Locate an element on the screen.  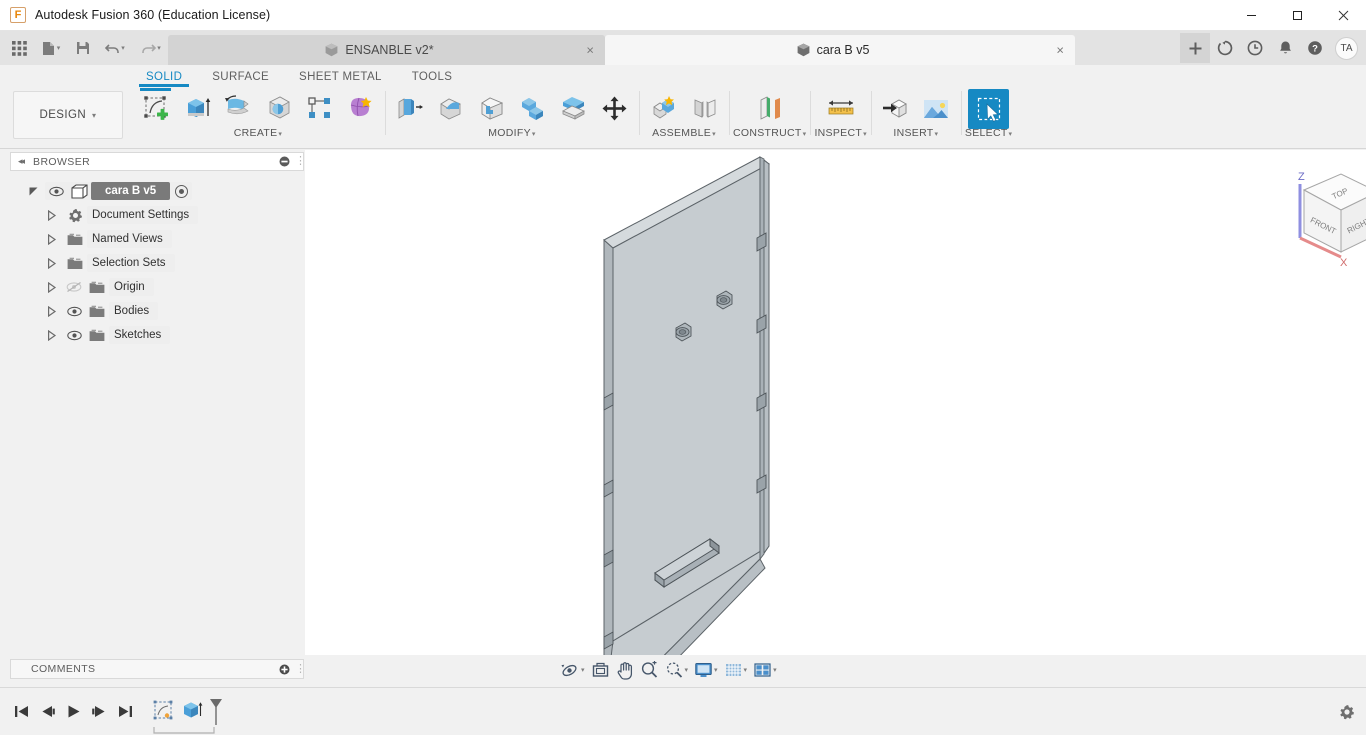
undo-icon: ▾ is located at coordinates (115, 48).